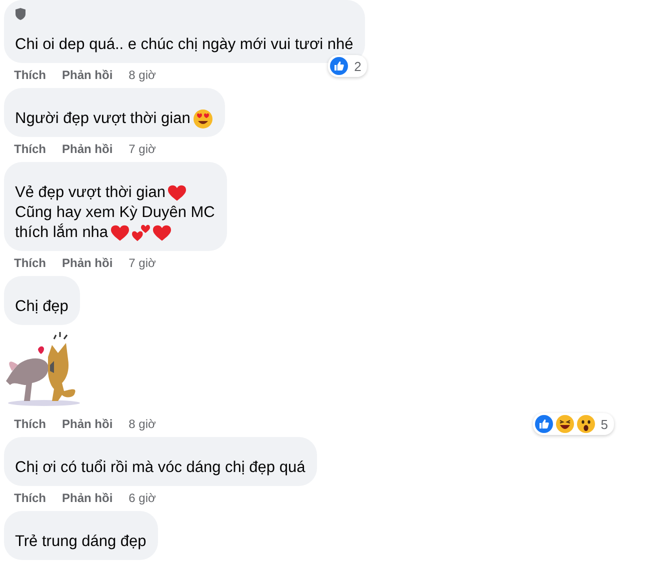 The width and height of the screenshot is (647, 571). I want to click on reaction-summary: 2, so click(348, 66).